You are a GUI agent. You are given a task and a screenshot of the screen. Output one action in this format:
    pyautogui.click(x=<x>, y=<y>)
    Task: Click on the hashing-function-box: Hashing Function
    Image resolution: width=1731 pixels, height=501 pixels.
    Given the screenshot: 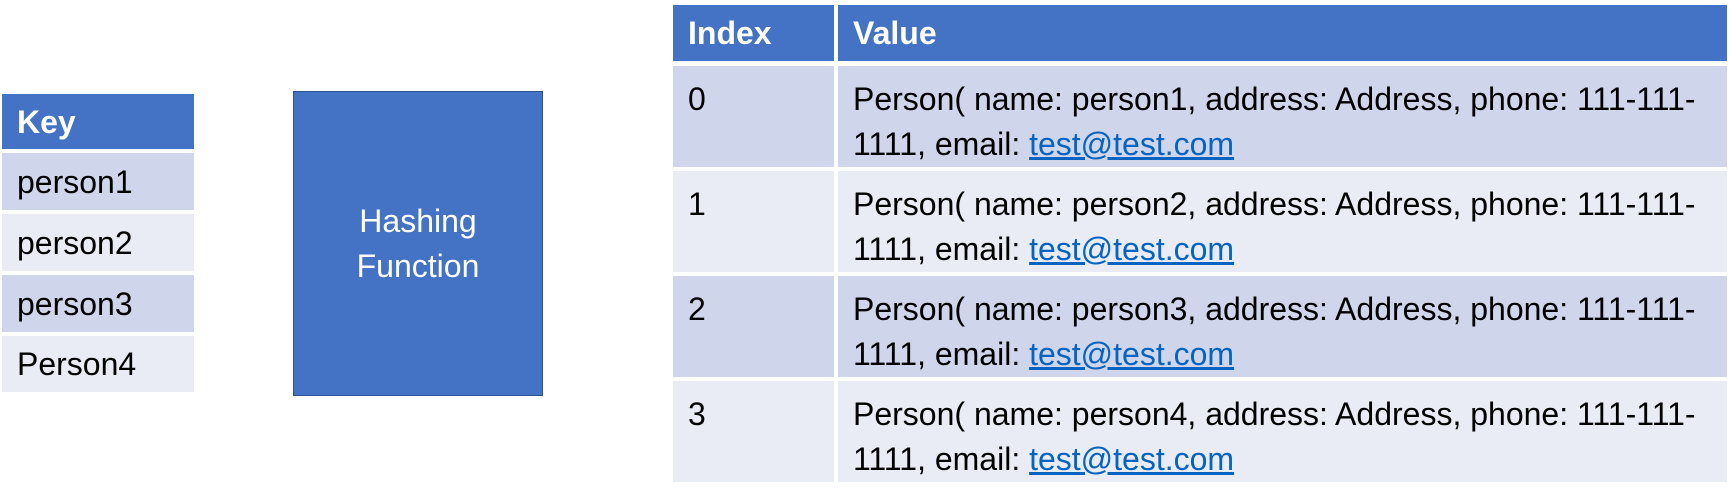 What is the action you would take?
    pyautogui.click(x=418, y=243)
    